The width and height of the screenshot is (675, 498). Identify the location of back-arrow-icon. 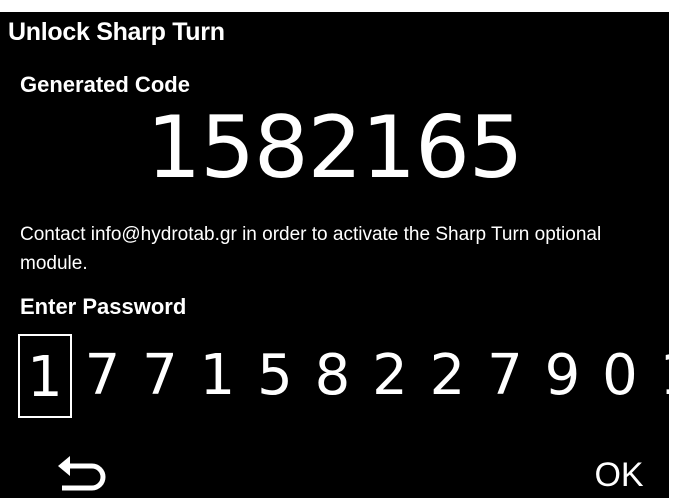
(82, 473).